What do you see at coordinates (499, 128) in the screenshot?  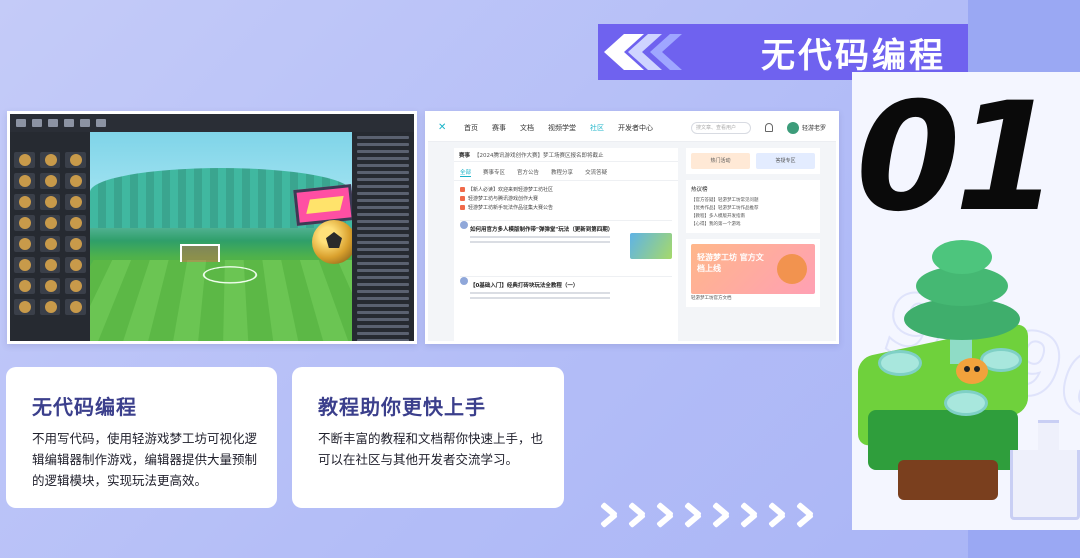 I see `nav-item-events: 赛事` at bounding box center [499, 128].